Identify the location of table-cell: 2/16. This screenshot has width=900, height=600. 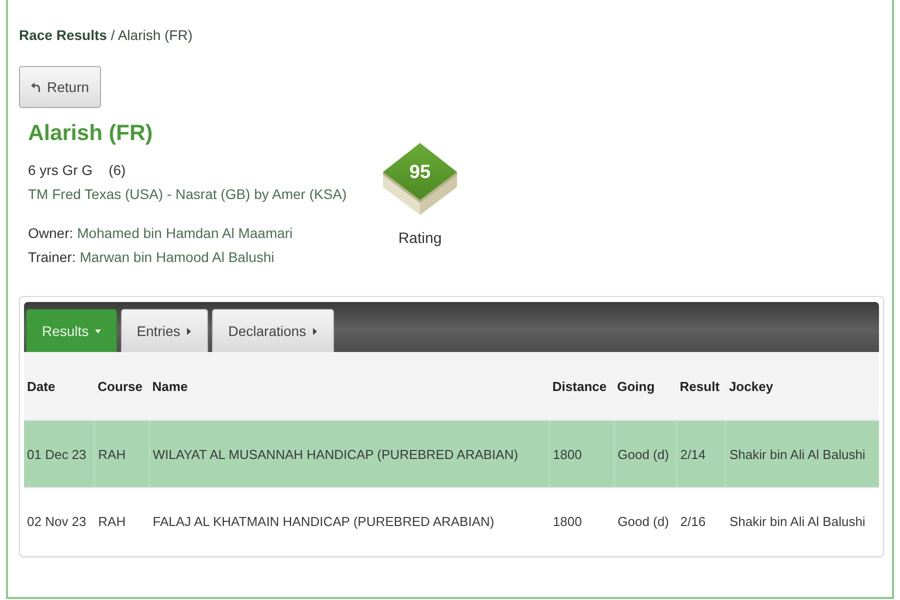
(701, 521).